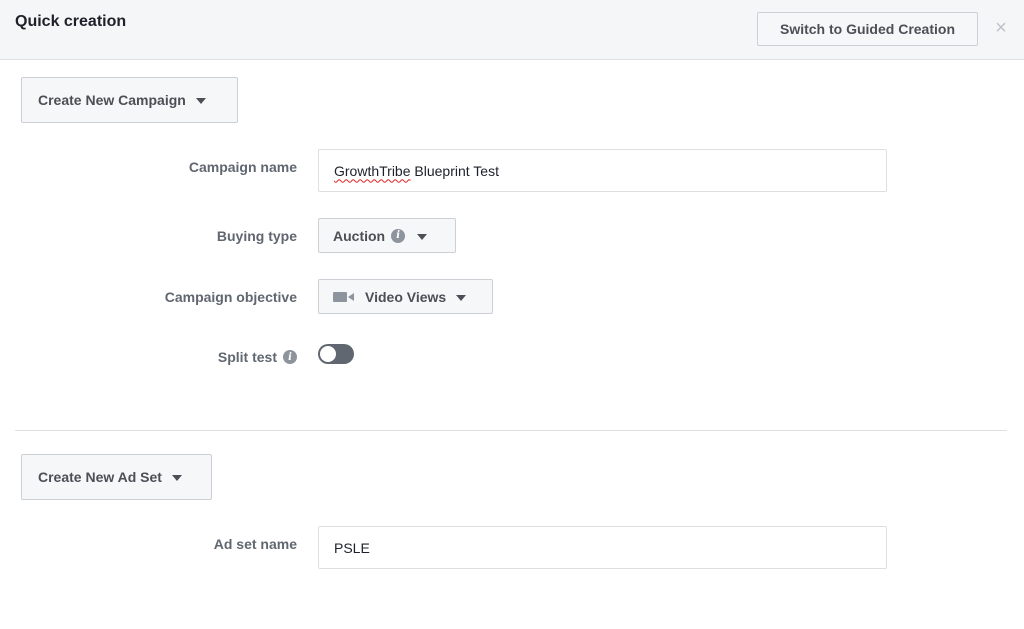 The height and width of the screenshot is (629, 1024). Describe the element at coordinates (100, 477) in the screenshot. I see `create-new-ad-set-label: Create New Ad Set` at that location.